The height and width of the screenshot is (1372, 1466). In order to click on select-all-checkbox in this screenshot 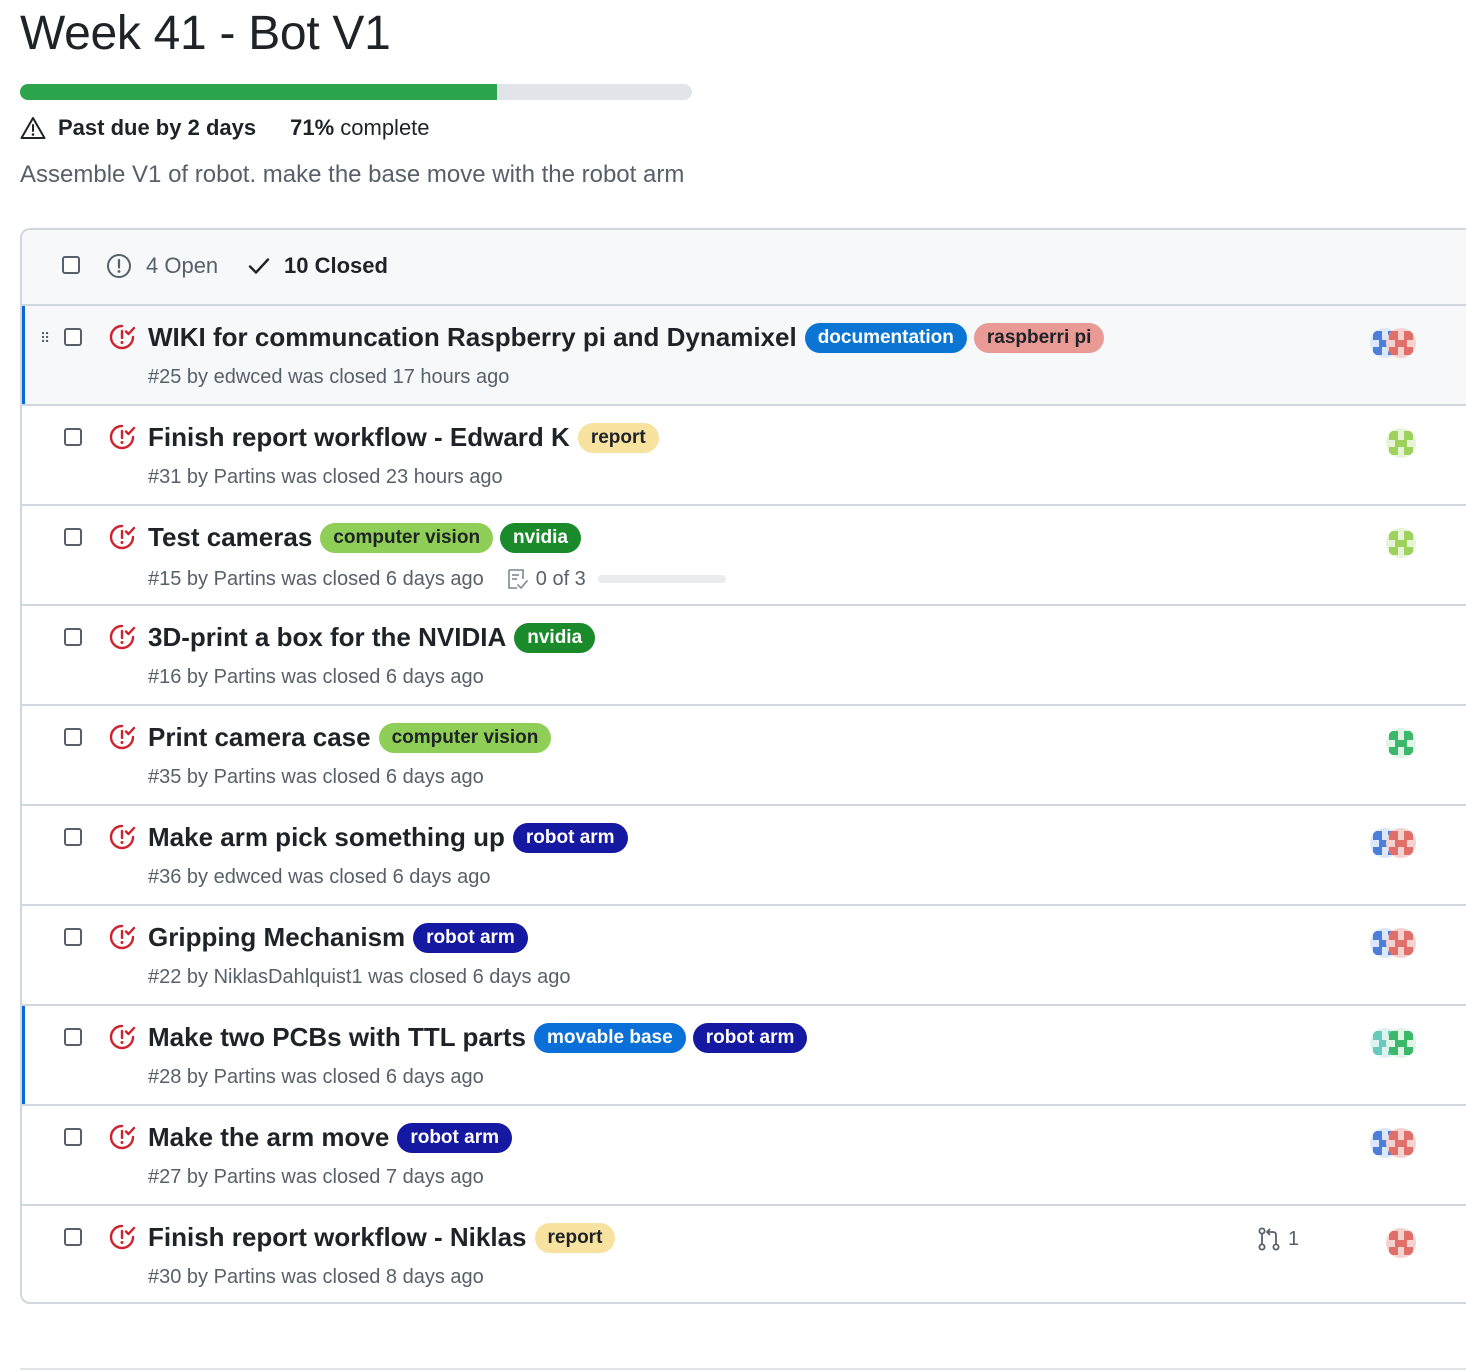, I will do `click(71, 265)`.